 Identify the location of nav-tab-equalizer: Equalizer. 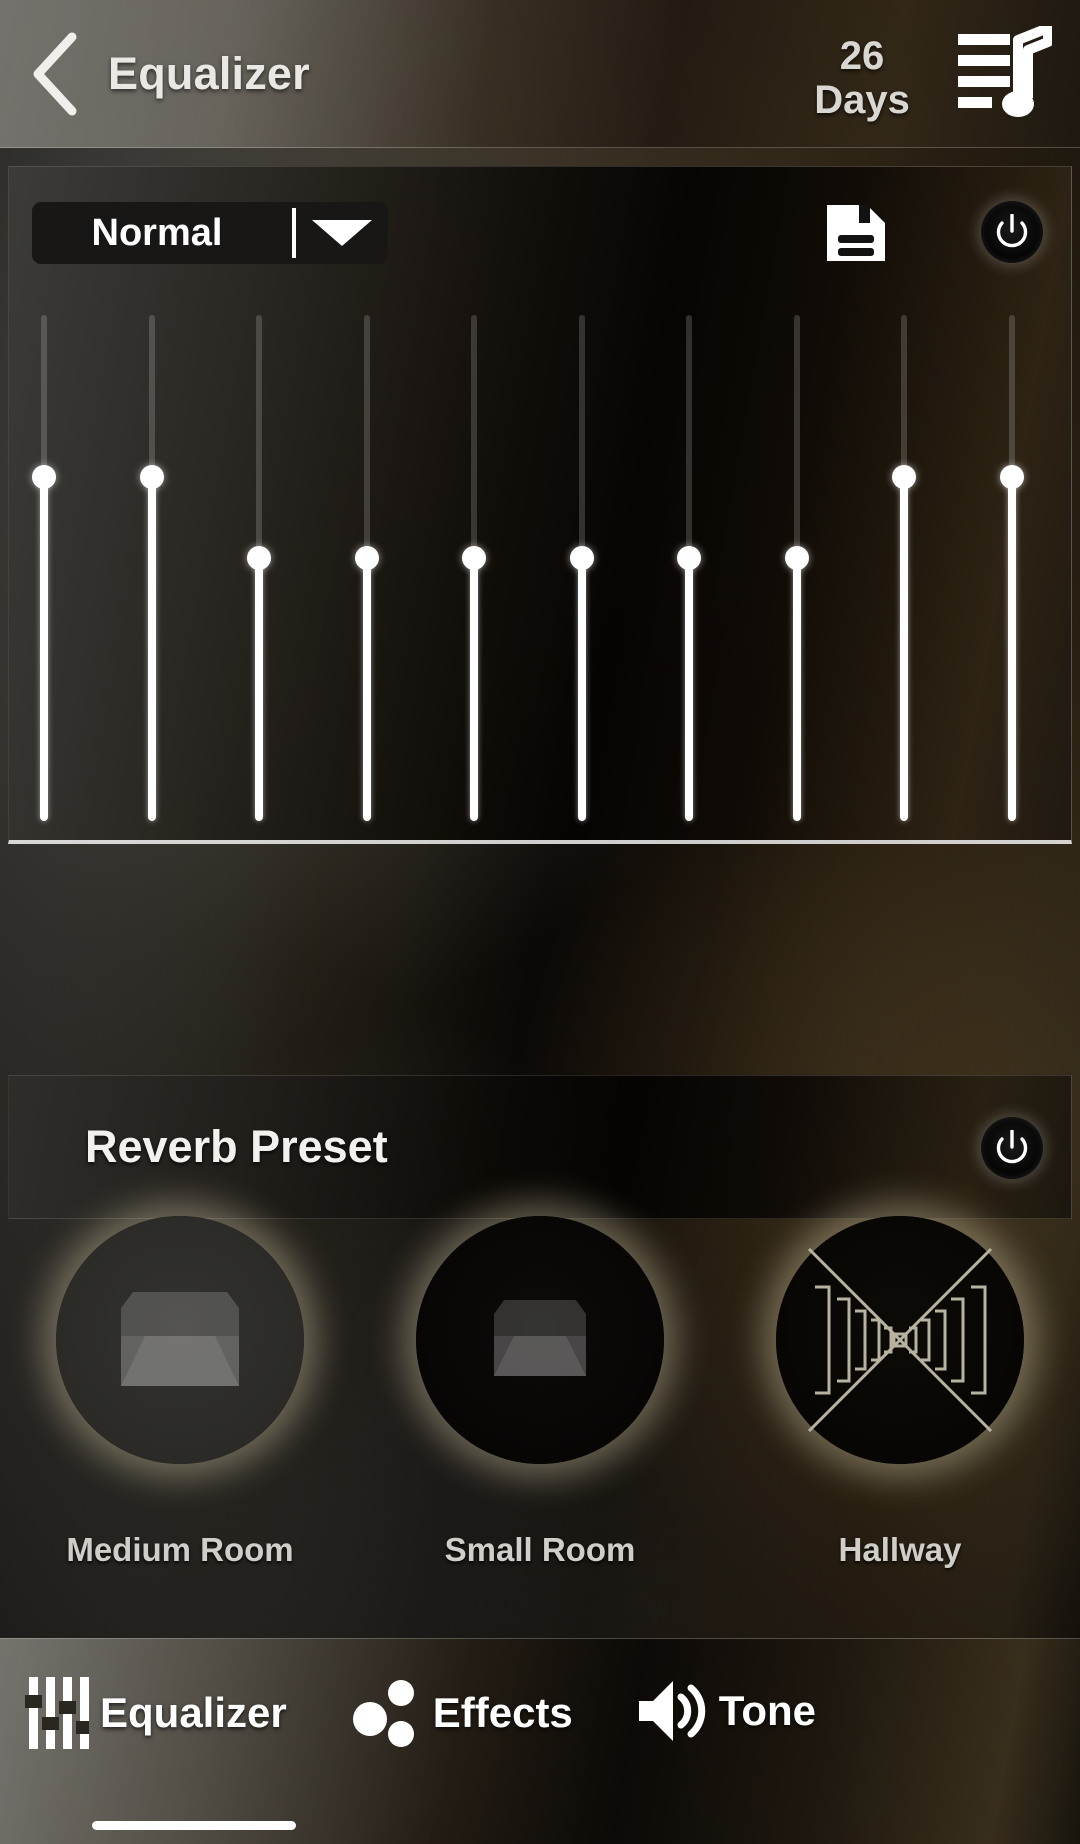
(150, 1713).